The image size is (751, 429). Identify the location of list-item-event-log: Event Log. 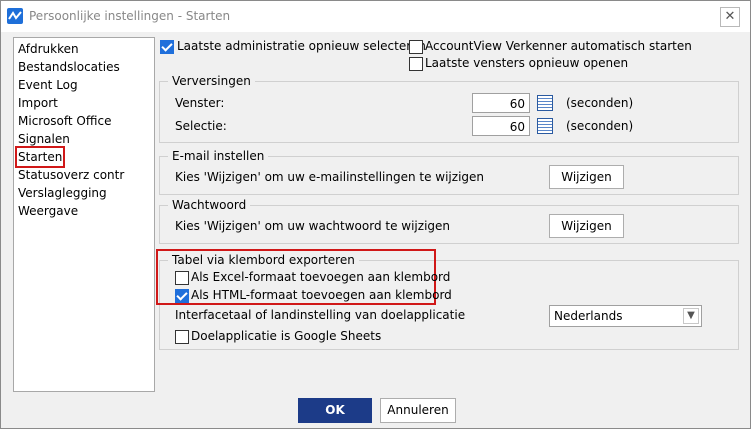
(48, 85).